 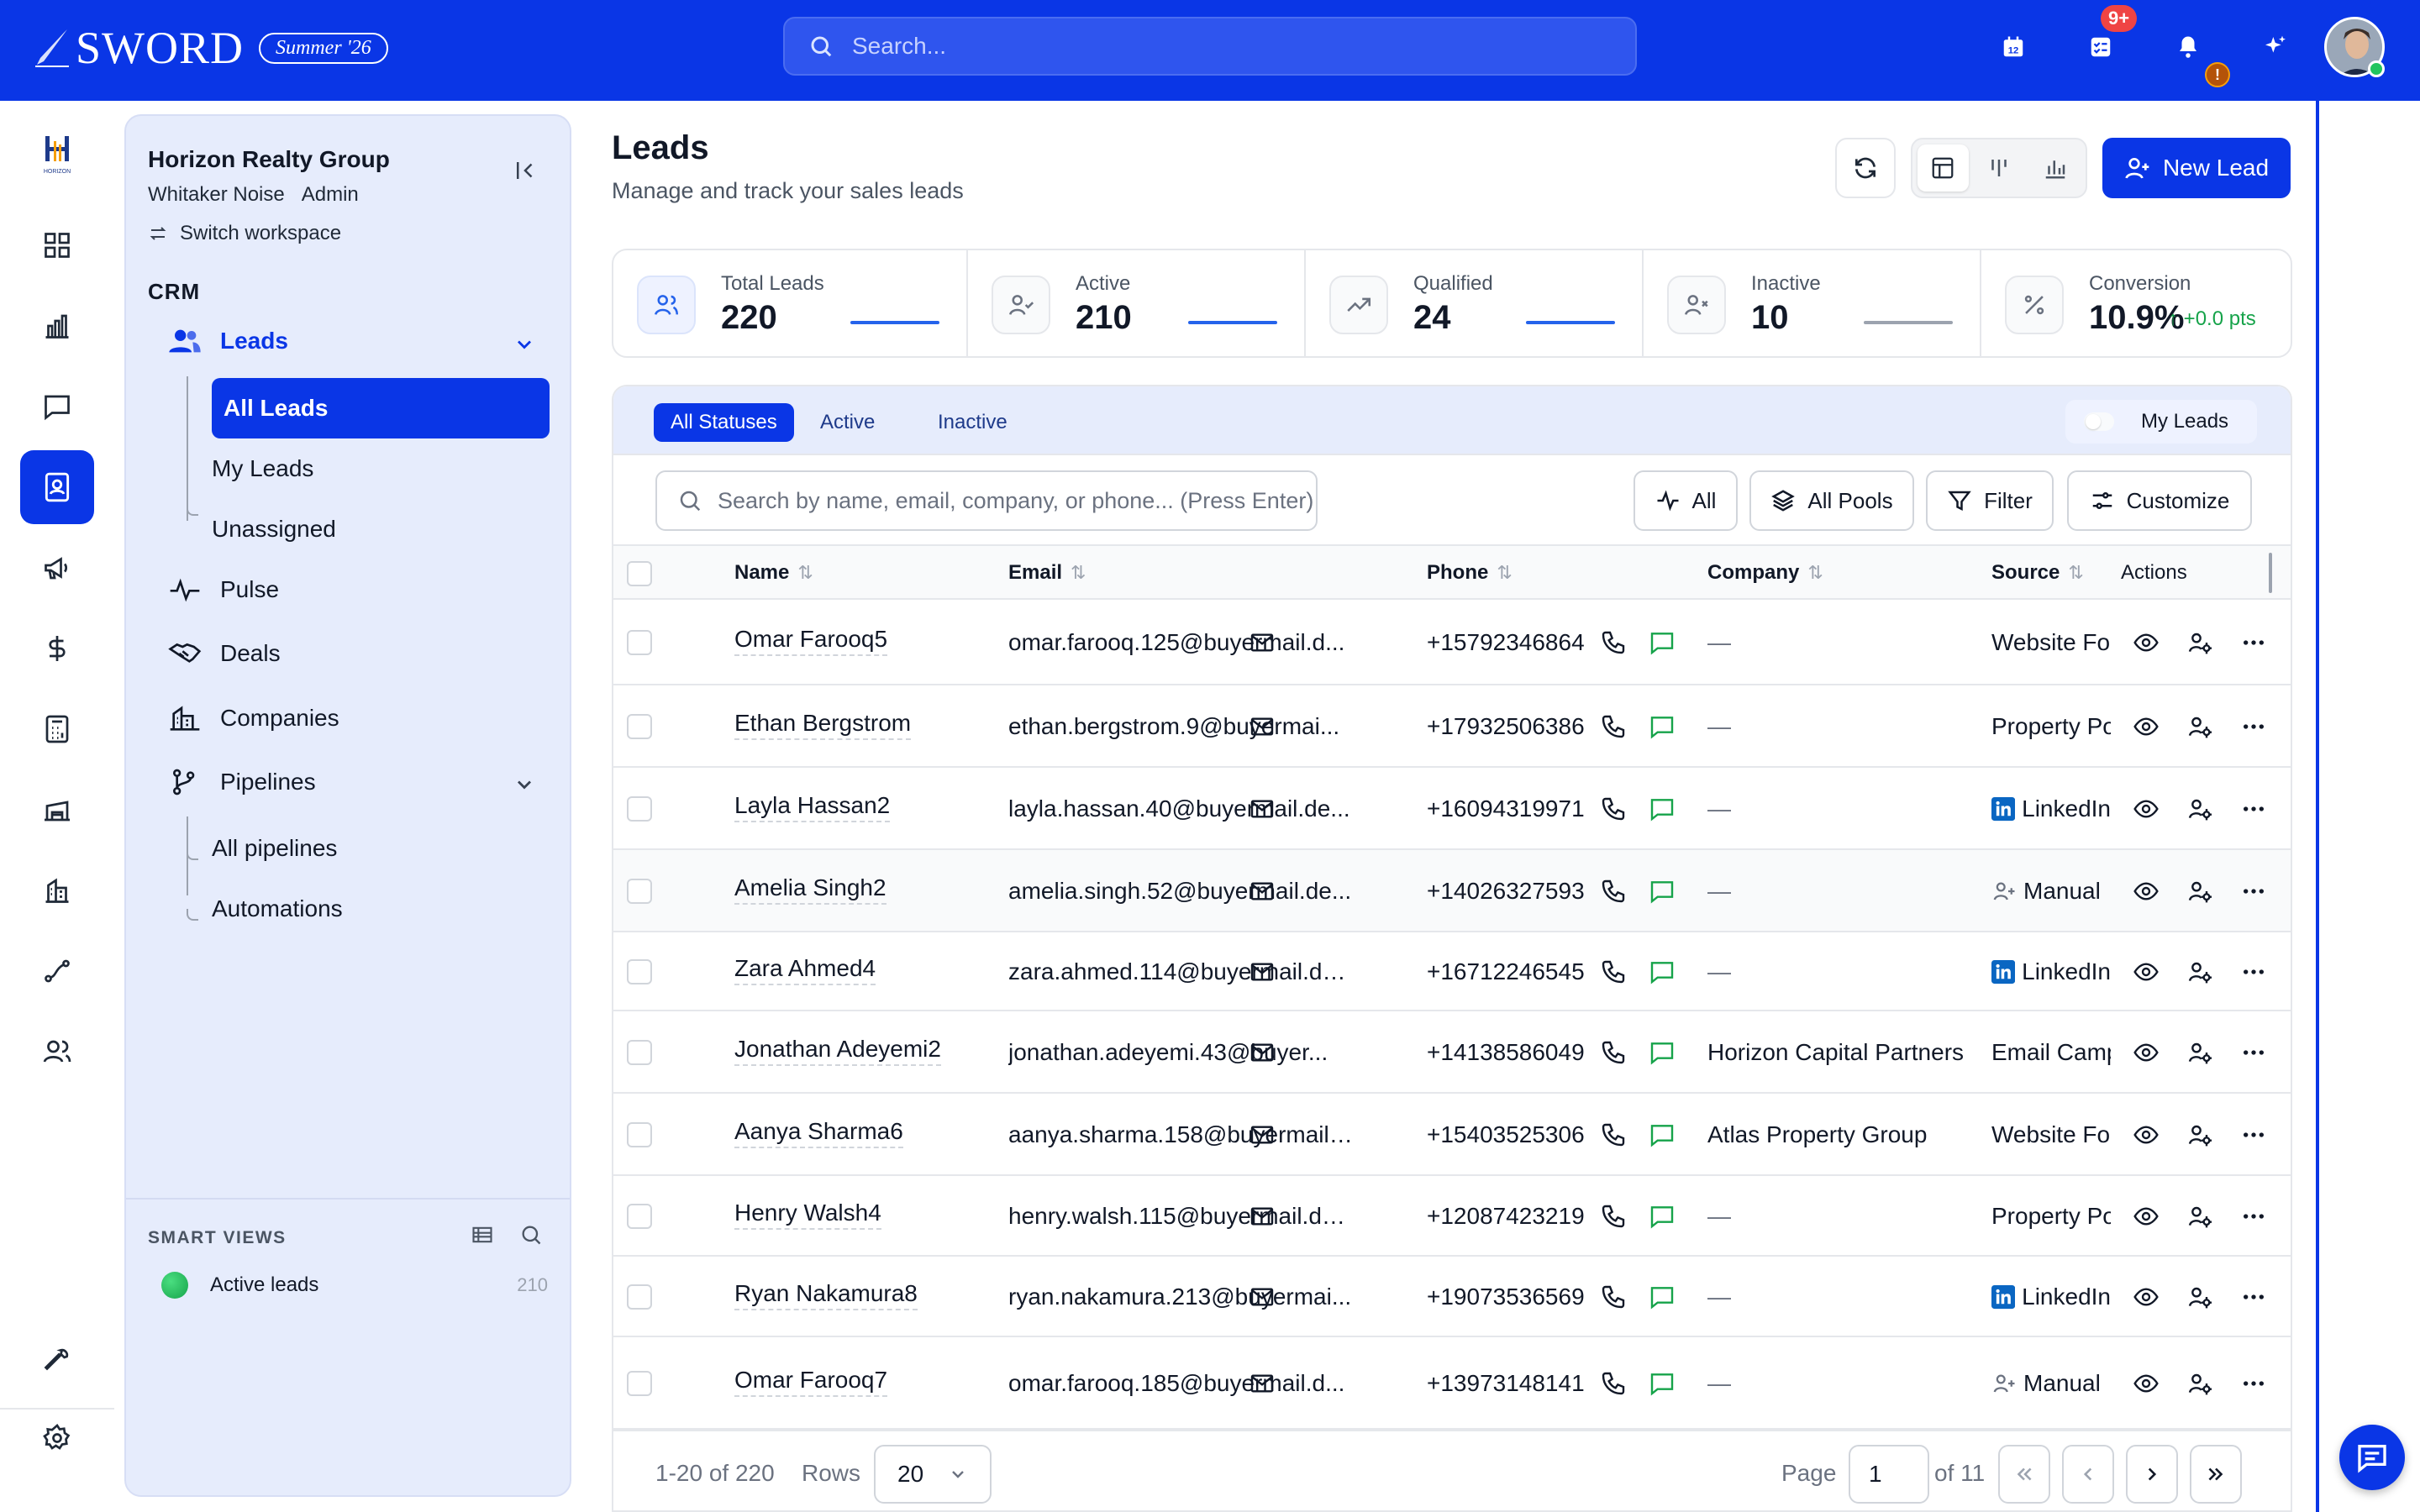 I want to click on tab-all-statuses: All Statuses, so click(x=724, y=422).